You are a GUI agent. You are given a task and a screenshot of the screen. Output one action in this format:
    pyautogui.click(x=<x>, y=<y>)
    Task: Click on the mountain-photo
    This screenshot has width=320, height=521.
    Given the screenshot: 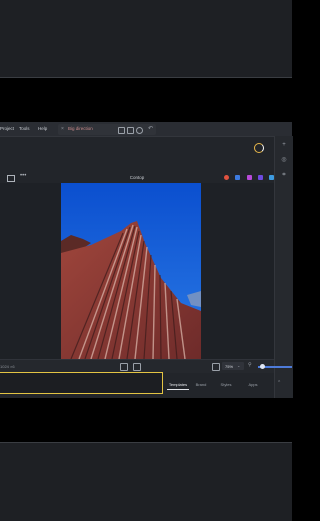 What is the action you would take?
    pyautogui.click(x=131, y=271)
    